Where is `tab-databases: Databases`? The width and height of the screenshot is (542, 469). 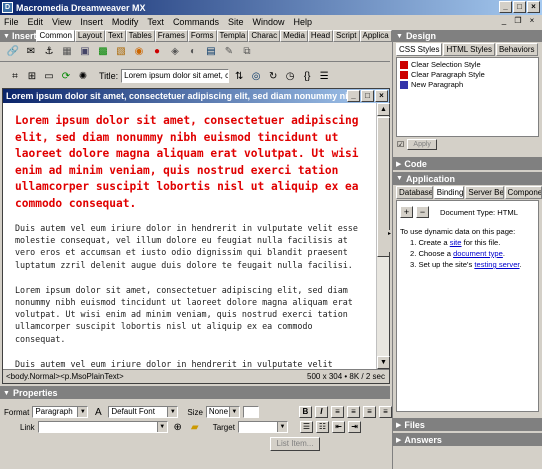
tab-databases: Databases is located at coordinates (414, 192).